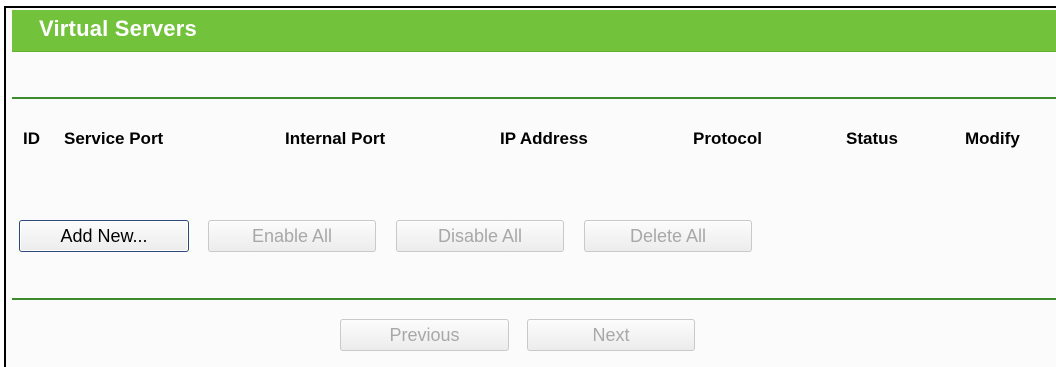  Describe the element at coordinates (114, 138) in the screenshot. I see `column-header-service-port: Service Port` at that location.